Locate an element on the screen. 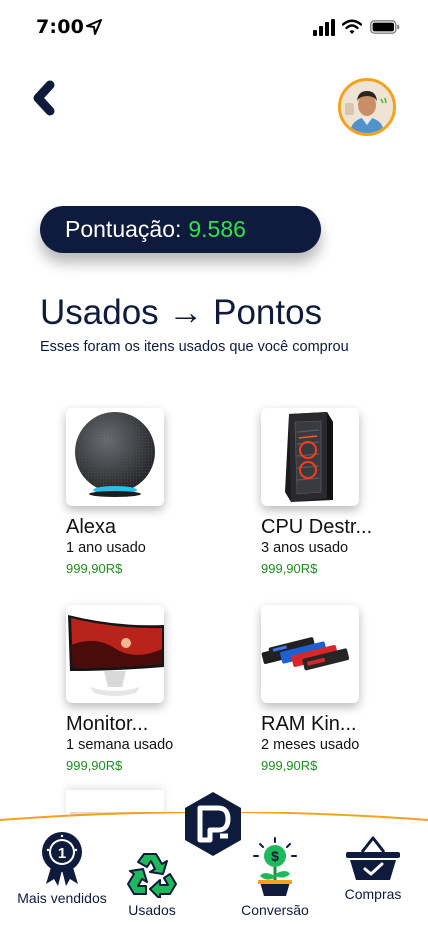  product-usage-time: 2 meses usado is located at coordinates (310, 745).